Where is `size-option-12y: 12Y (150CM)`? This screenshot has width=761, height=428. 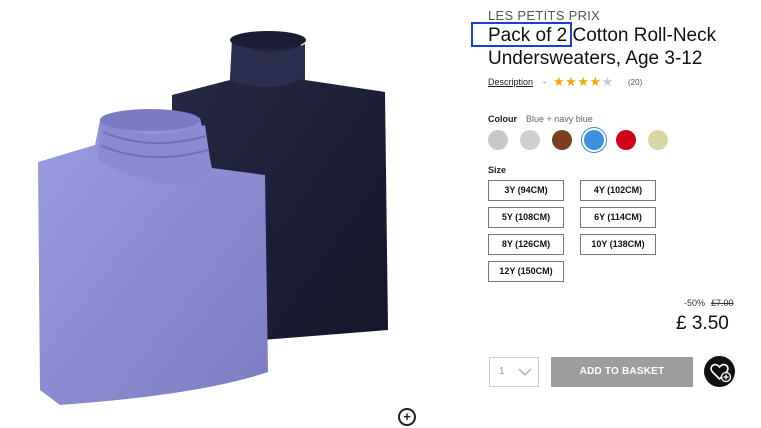 size-option-12y: 12Y (150CM) is located at coordinates (526, 271).